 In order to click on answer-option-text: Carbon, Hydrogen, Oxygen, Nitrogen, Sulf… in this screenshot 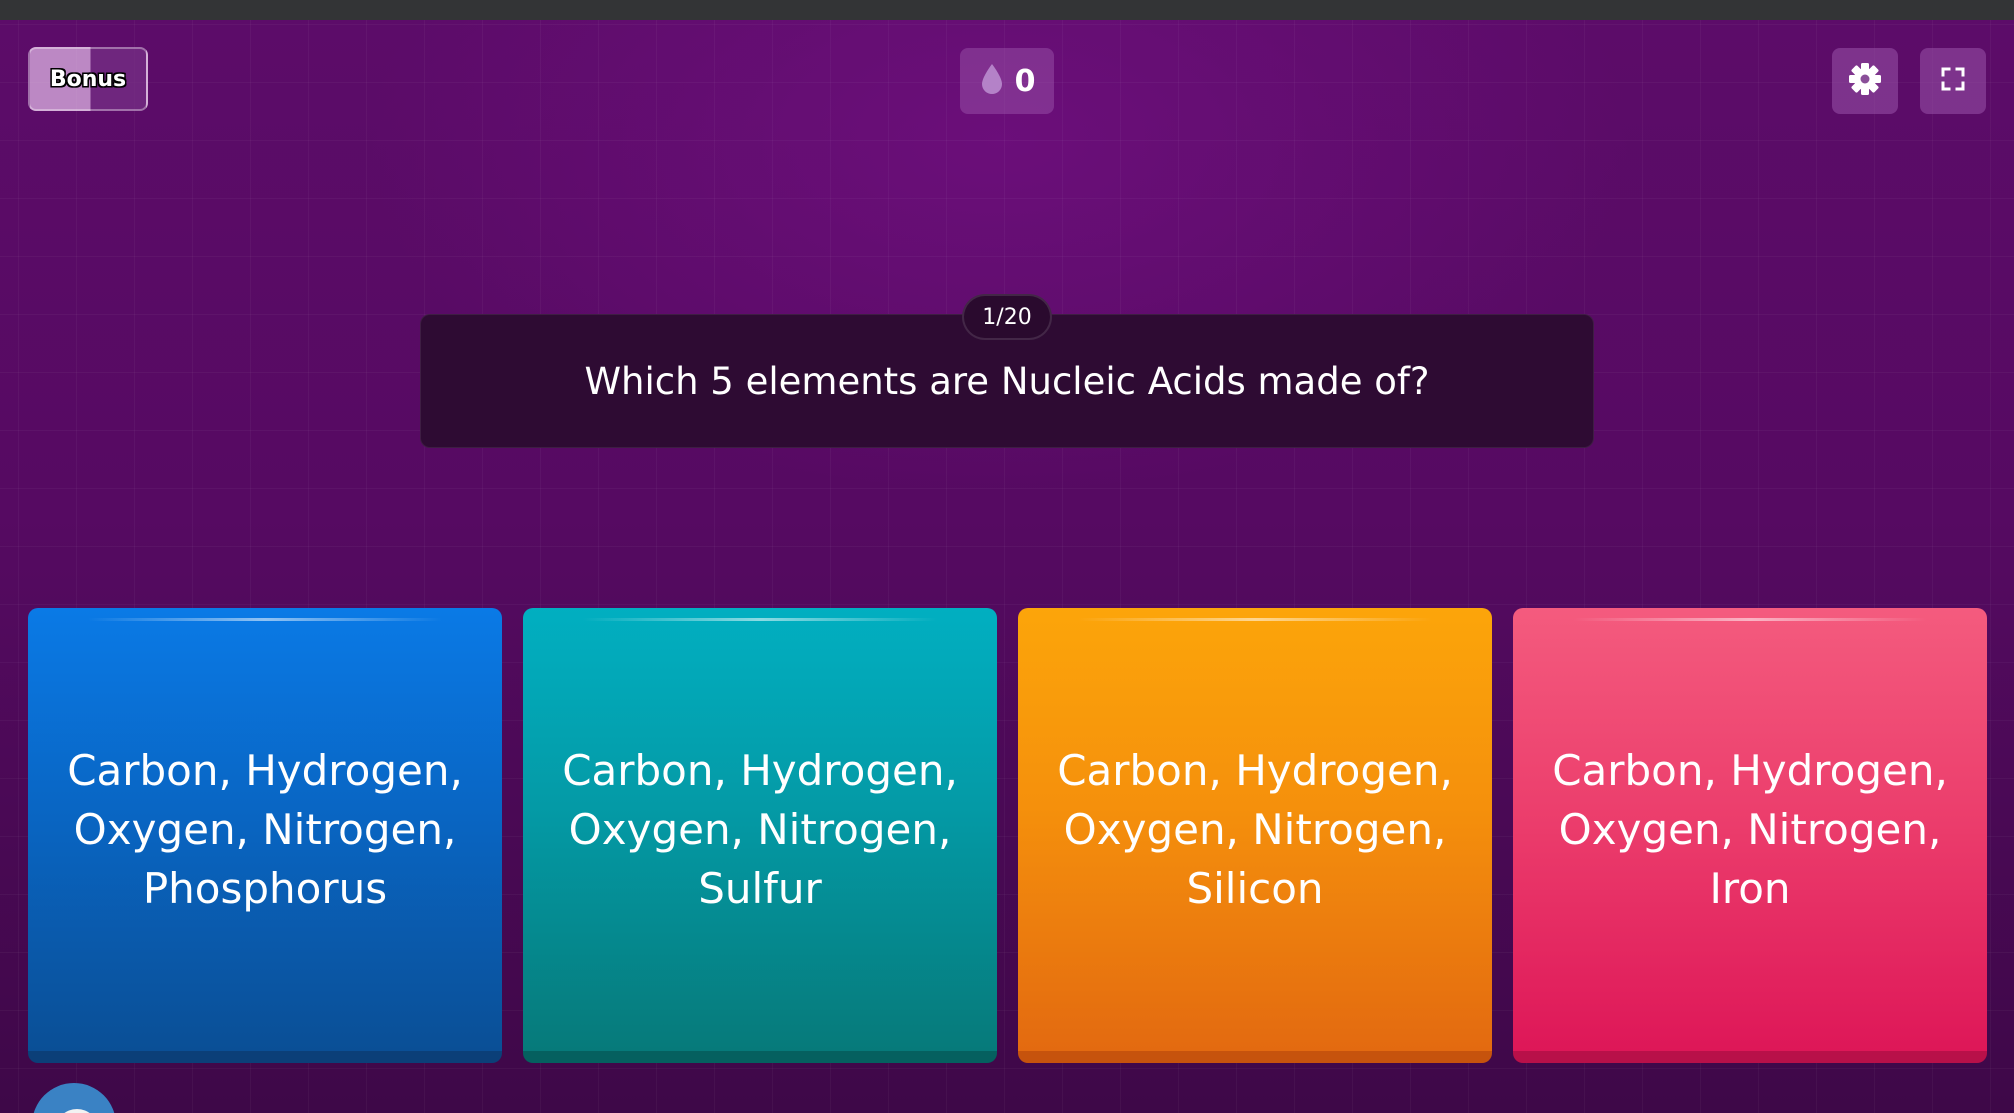, I will do `click(760, 829)`.